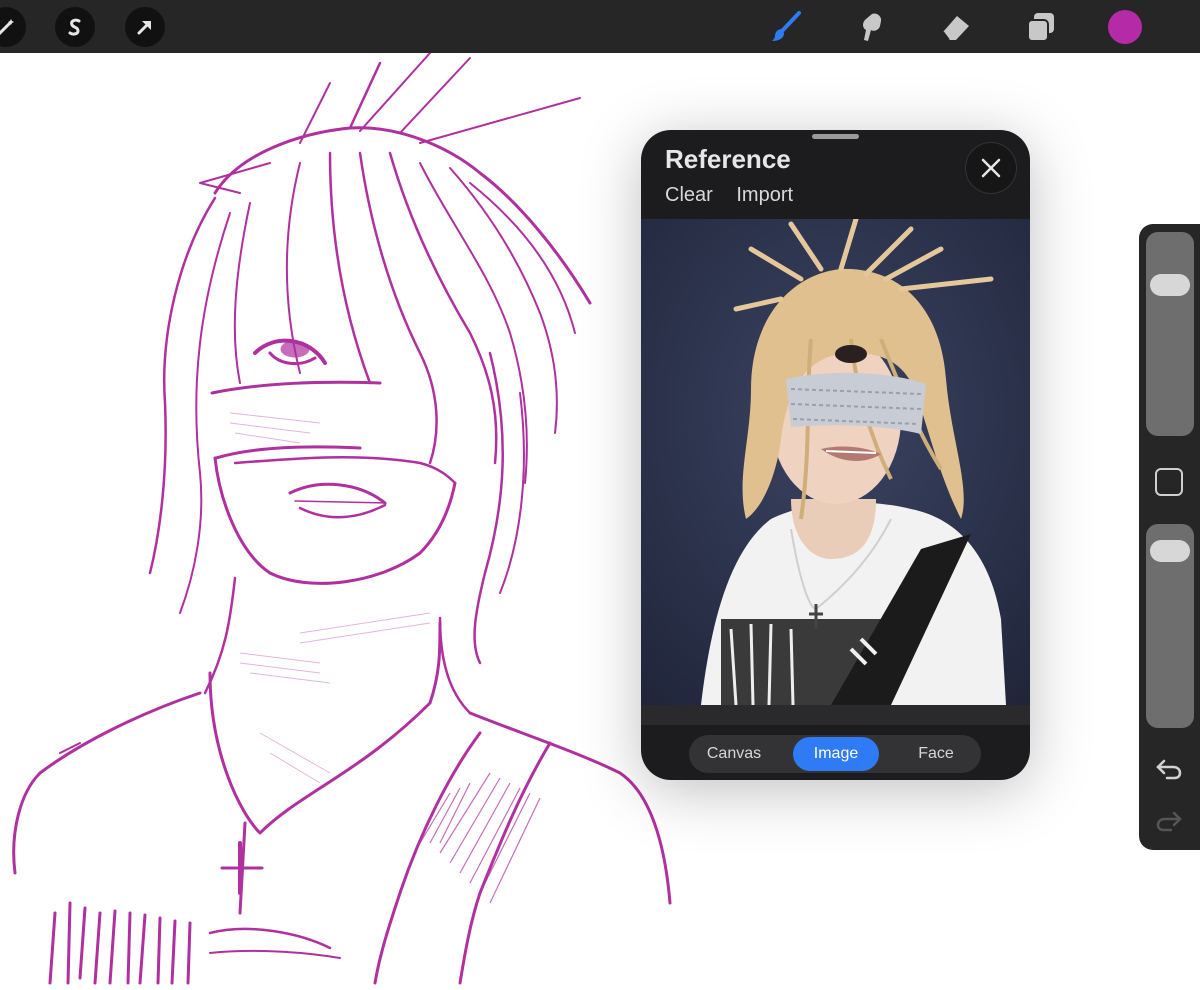 The height and width of the screenshot is (990, 1200). Describe the element at coordinates (1170, 551) in the screenshot. I see `opacity-slider-thumb` at that location.